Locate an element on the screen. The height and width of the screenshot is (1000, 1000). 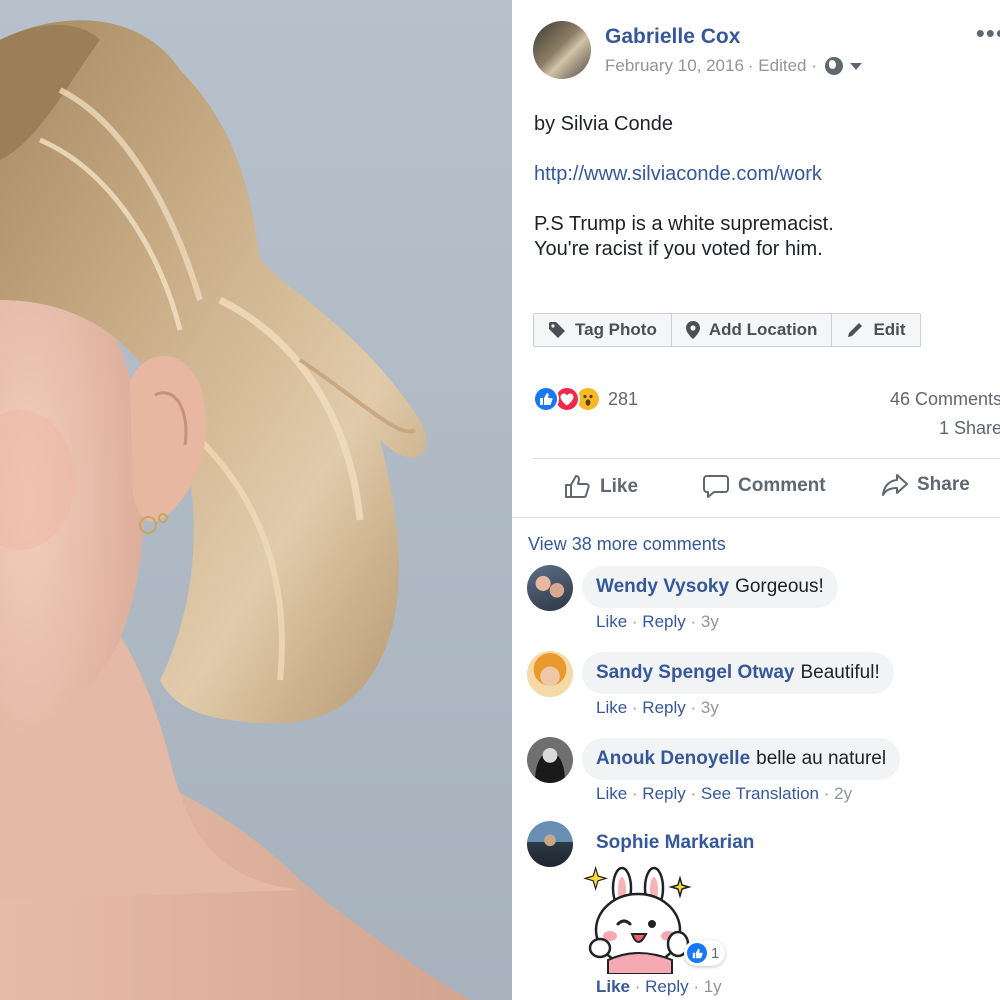
comment-like-badge: 1 is located at coordinates (705, 953).